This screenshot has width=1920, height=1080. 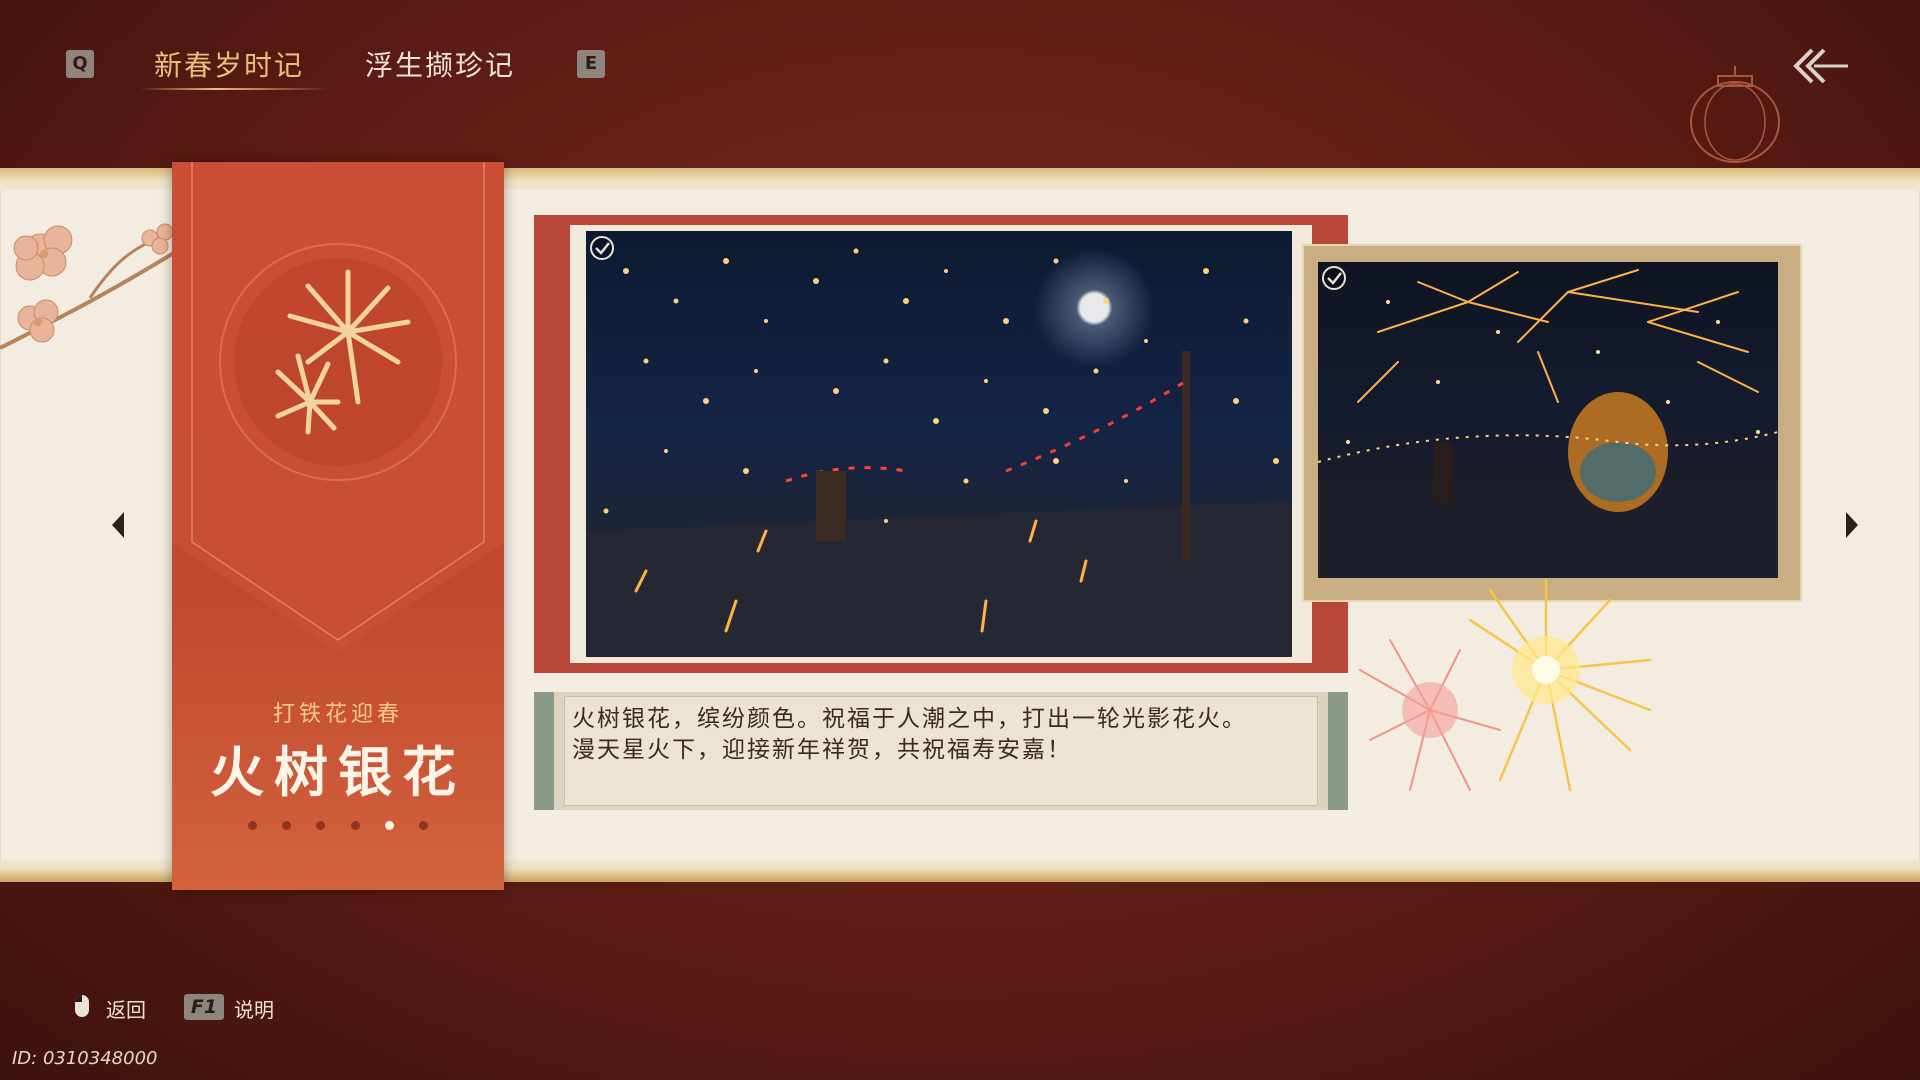 What do you see at coordinates (337, 714) in the screenshot?
I see `banner-subtitle: 打铁花迎春` at bounding box center [337, 714].